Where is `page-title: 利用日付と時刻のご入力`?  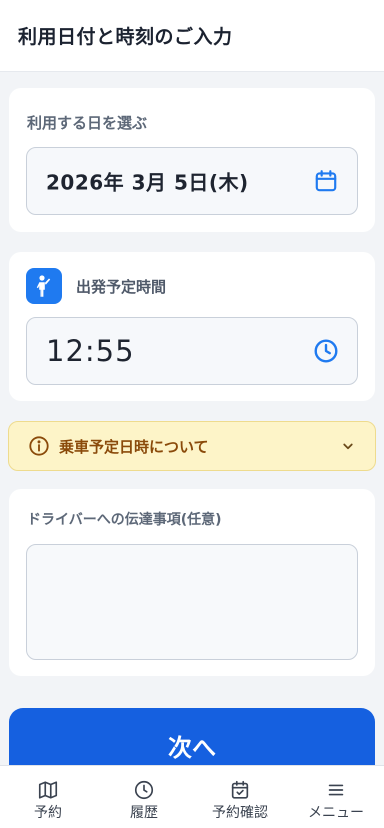
page-title: 利用日付と時刻のご入力 is located at coordinates (125, 37).